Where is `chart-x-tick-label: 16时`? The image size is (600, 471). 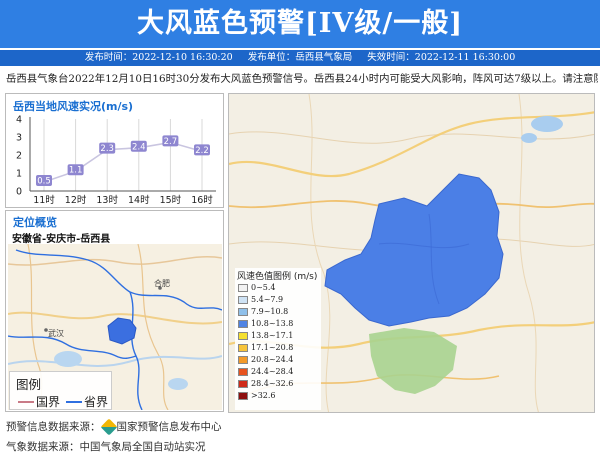
chart-x-tick-label: 16时 is located at coordinates (202, 200).